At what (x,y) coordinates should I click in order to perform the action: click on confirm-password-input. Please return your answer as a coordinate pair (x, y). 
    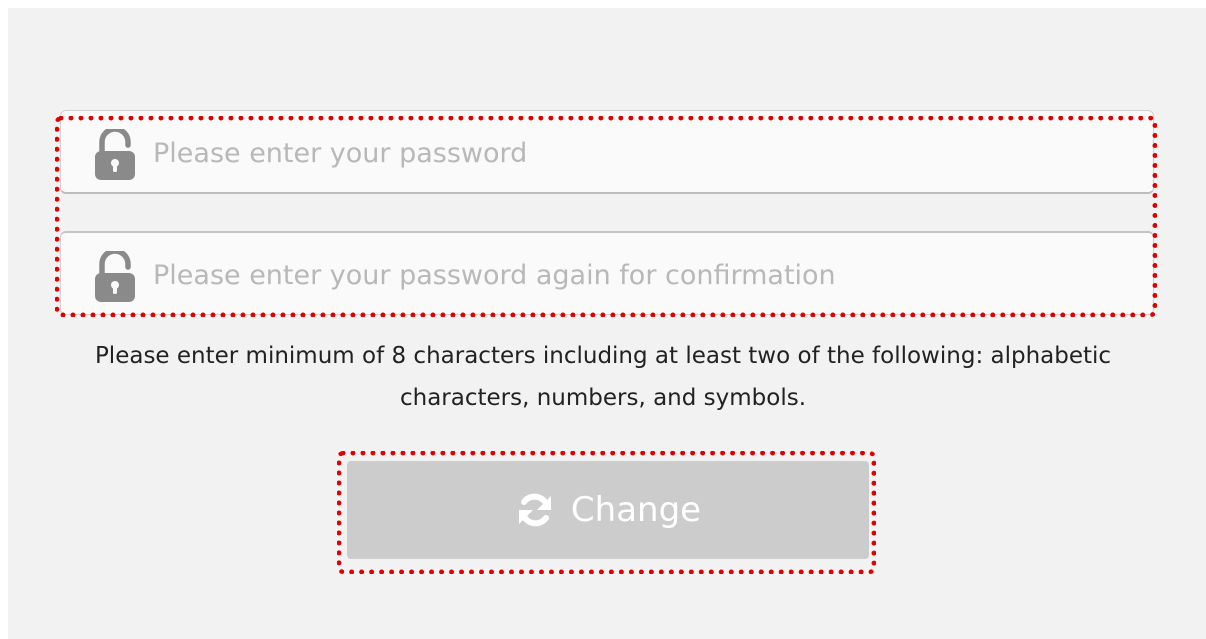
    Looking at the image, I should click on (643, 275).